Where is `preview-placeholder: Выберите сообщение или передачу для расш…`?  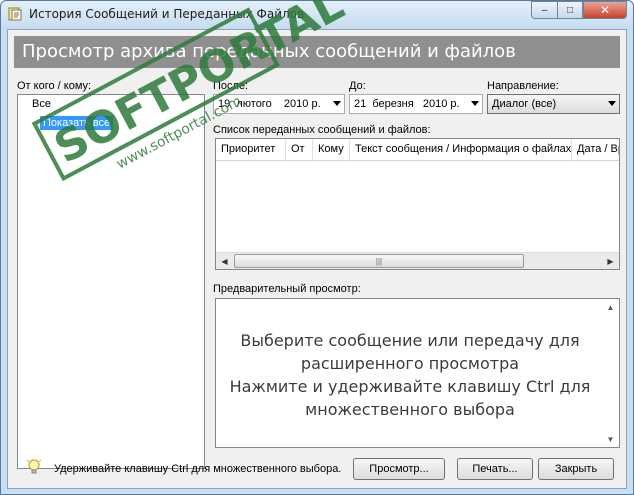 preview-placeholder: Выберите сообщение или передачу для расш… is located at coordinates (410, 375).